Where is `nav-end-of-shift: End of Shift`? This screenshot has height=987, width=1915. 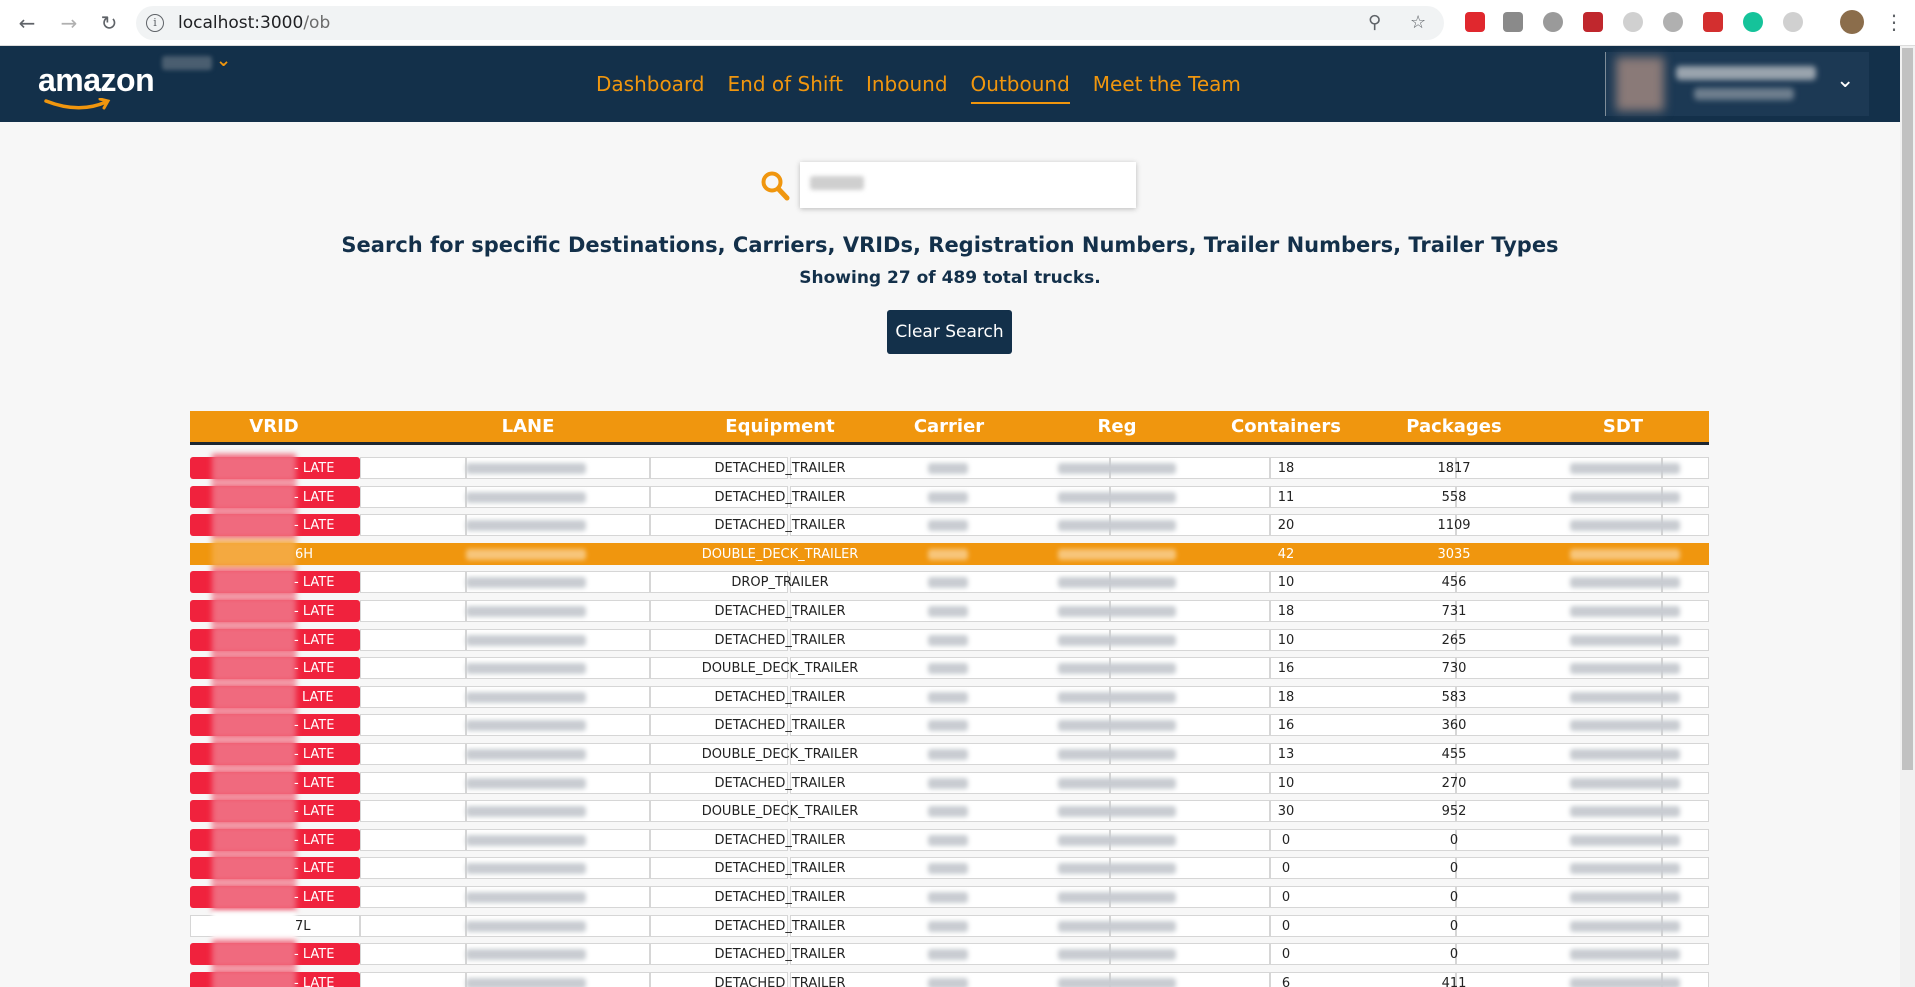
nav-end-of-shift: End of Shift is located at coordinates (785, 88).